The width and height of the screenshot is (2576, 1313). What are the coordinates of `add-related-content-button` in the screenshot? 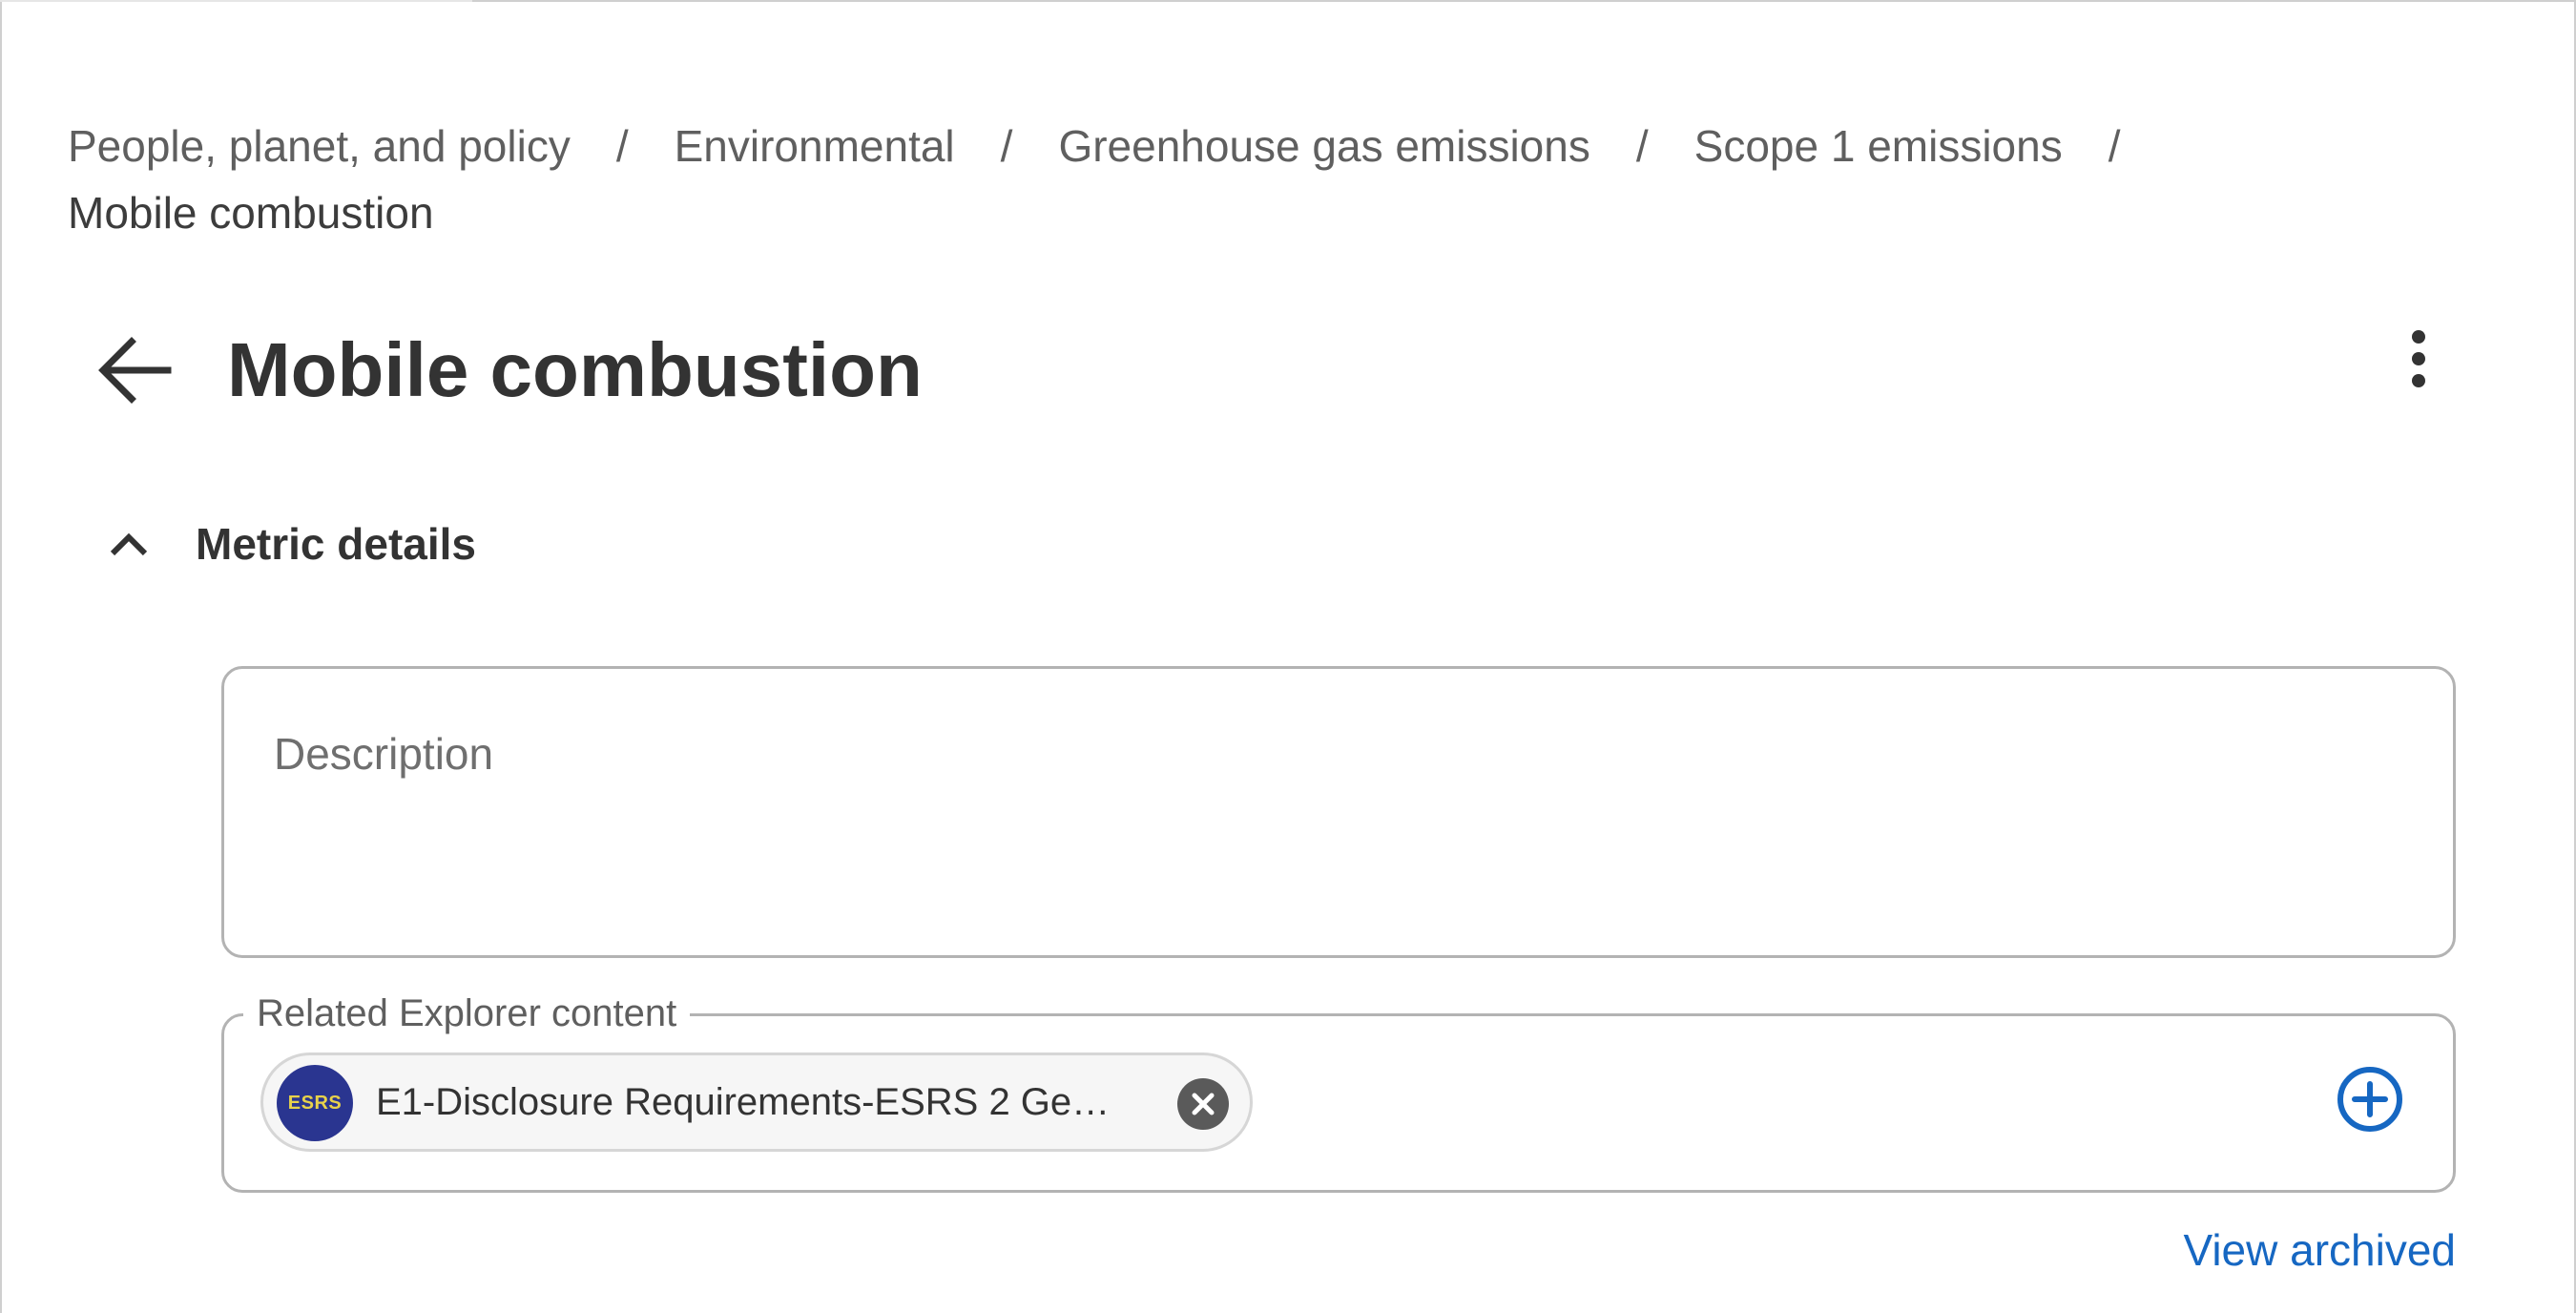 It's located at (2370, 1100).